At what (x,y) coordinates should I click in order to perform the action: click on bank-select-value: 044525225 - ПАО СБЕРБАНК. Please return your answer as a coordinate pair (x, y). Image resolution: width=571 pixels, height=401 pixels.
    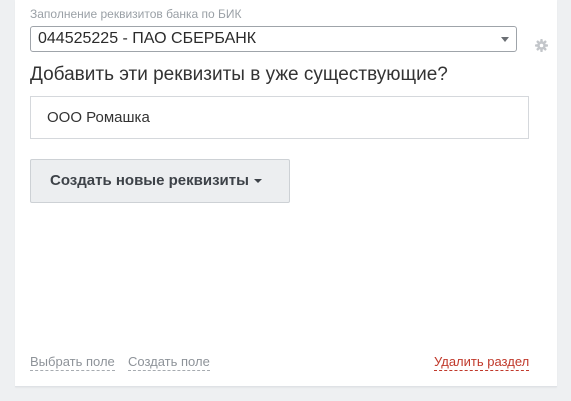
    Looking at the image, I should click on (147, 38).